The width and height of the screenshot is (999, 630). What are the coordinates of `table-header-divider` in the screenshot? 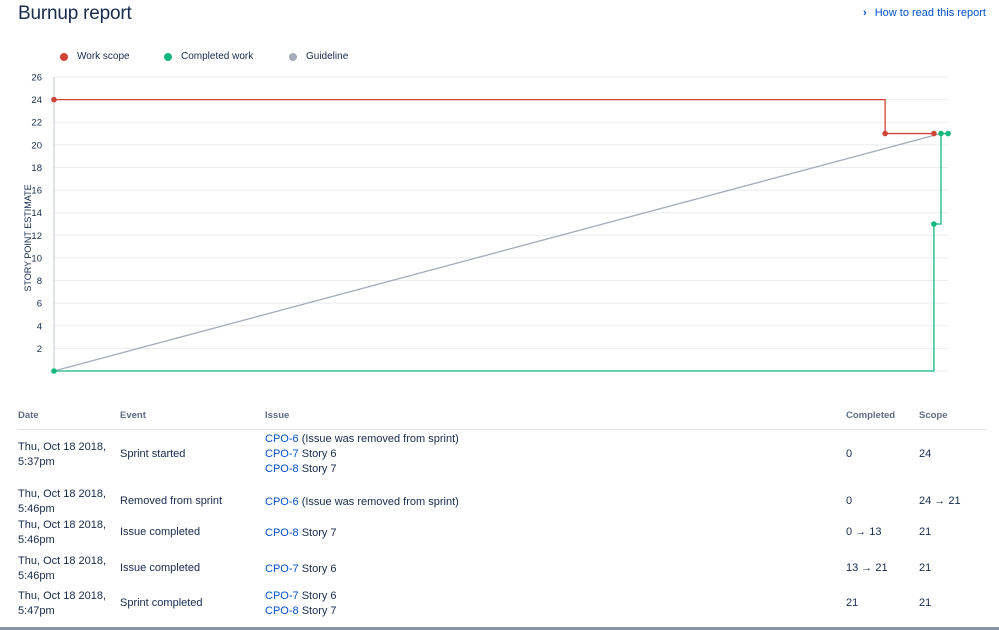 It's located at (502, 429).